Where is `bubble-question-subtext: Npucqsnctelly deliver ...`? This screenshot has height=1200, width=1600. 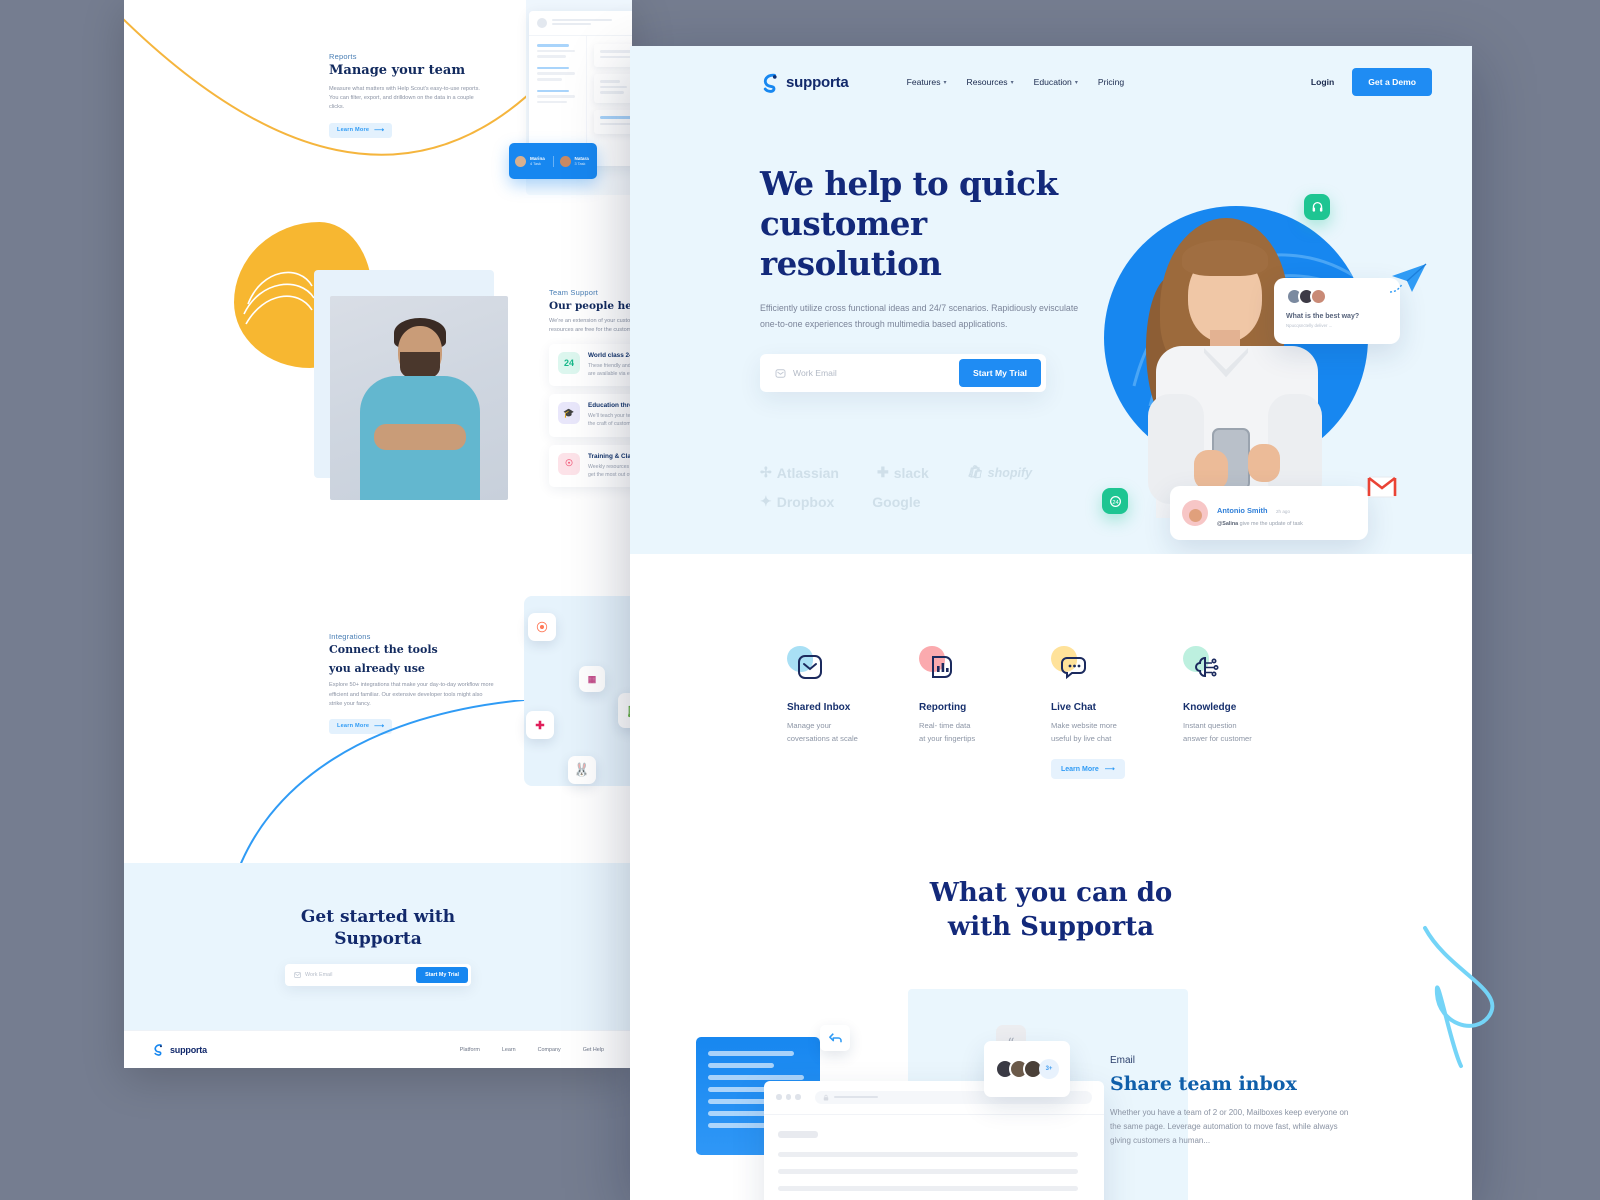 bubble-question-subtext: Npucqsnctelly deliver ... is located at coordinates (1309, 325).